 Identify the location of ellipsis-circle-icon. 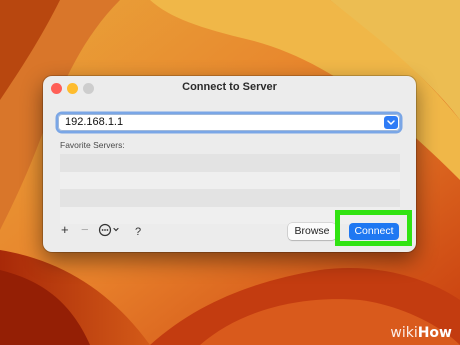
(108, 230).